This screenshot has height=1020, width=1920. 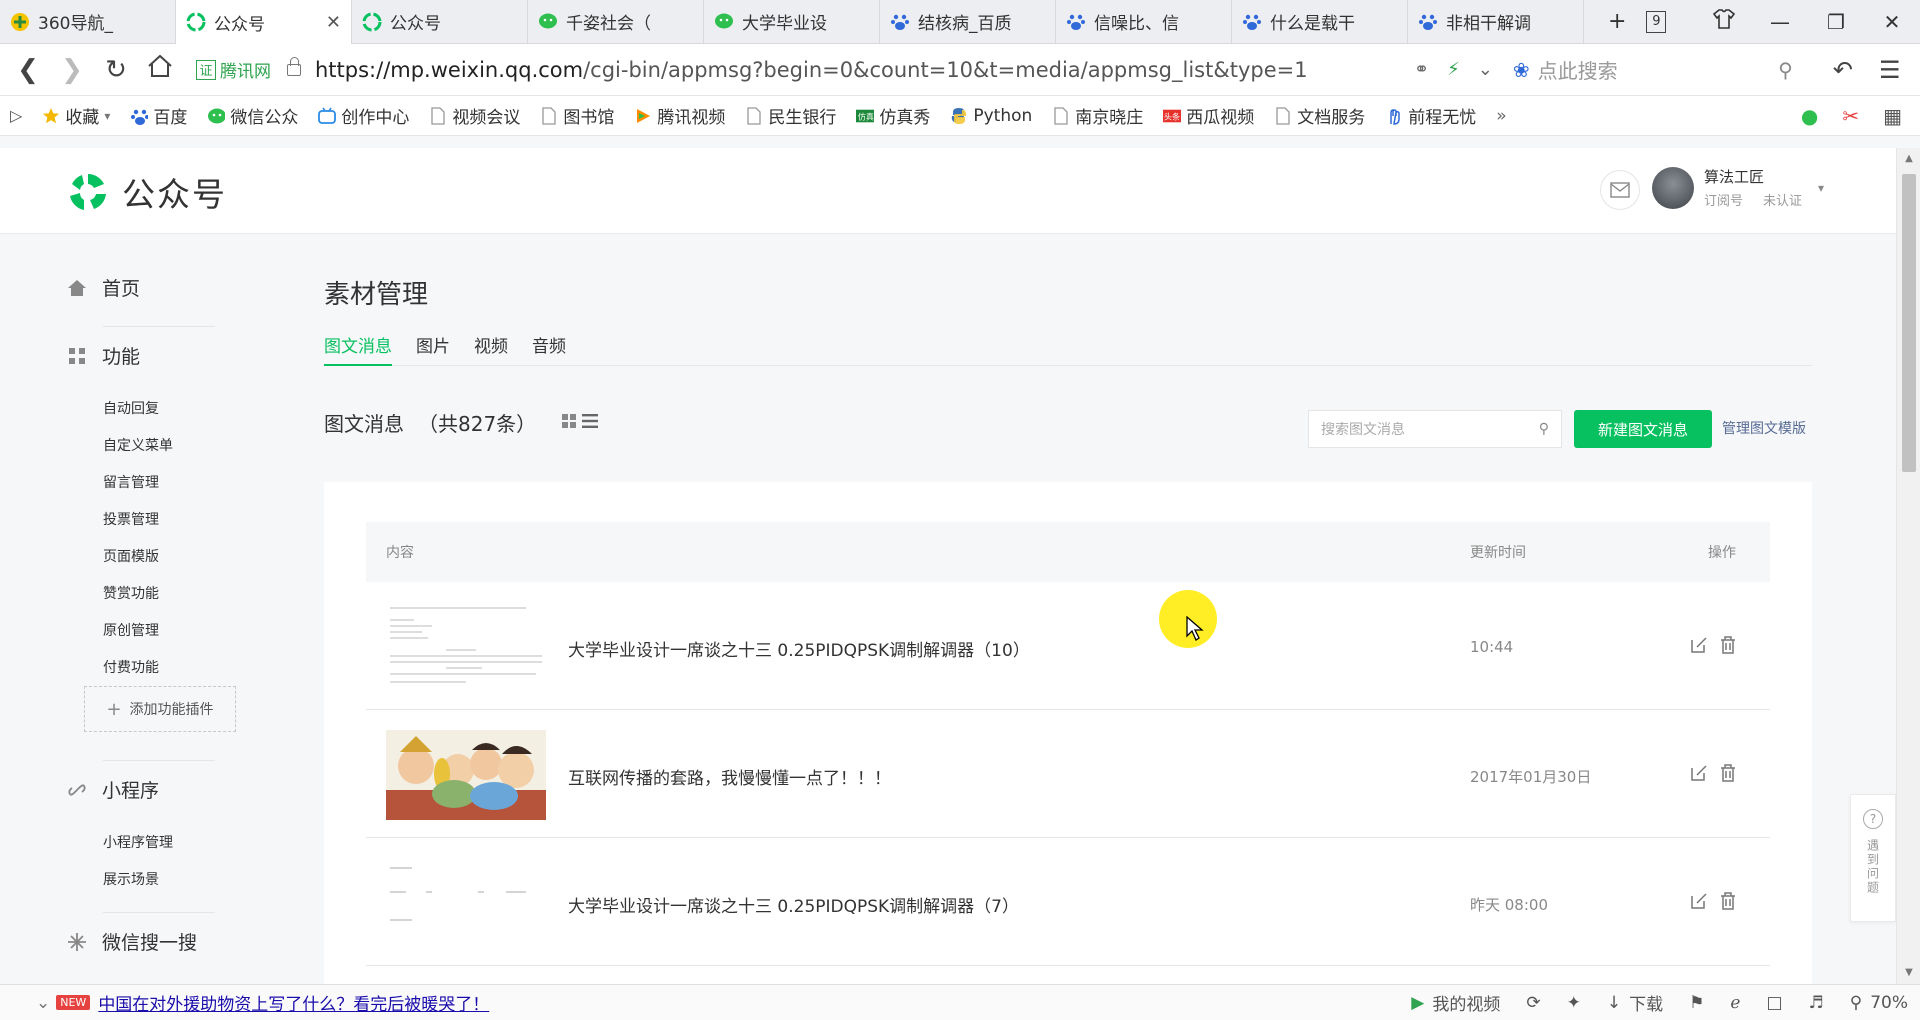 I want to click on bookmark-item: 图书馆, so click(x=577, y=115).